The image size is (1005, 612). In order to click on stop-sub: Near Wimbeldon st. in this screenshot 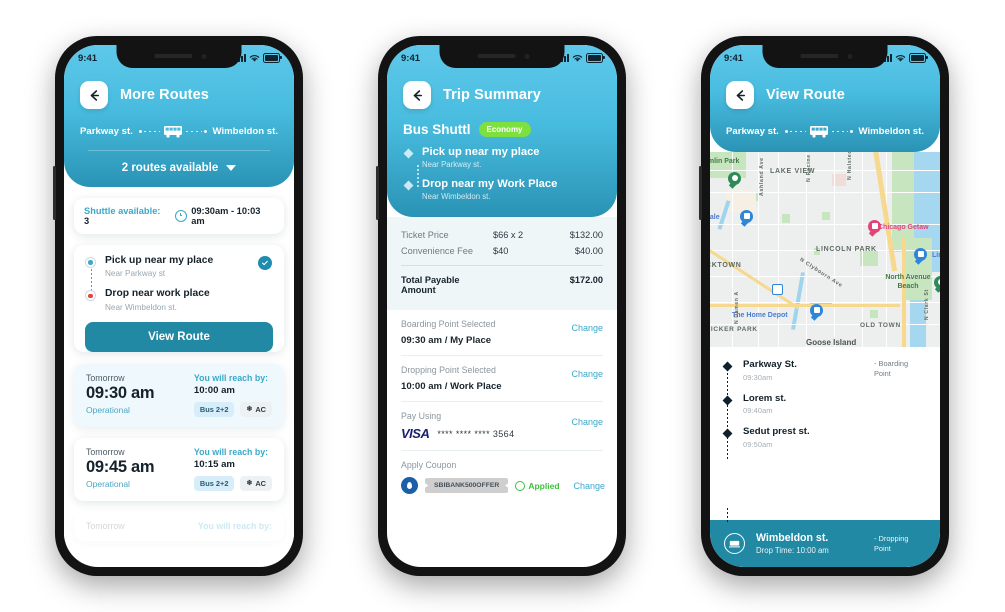, I will do `click(456, 196)`.